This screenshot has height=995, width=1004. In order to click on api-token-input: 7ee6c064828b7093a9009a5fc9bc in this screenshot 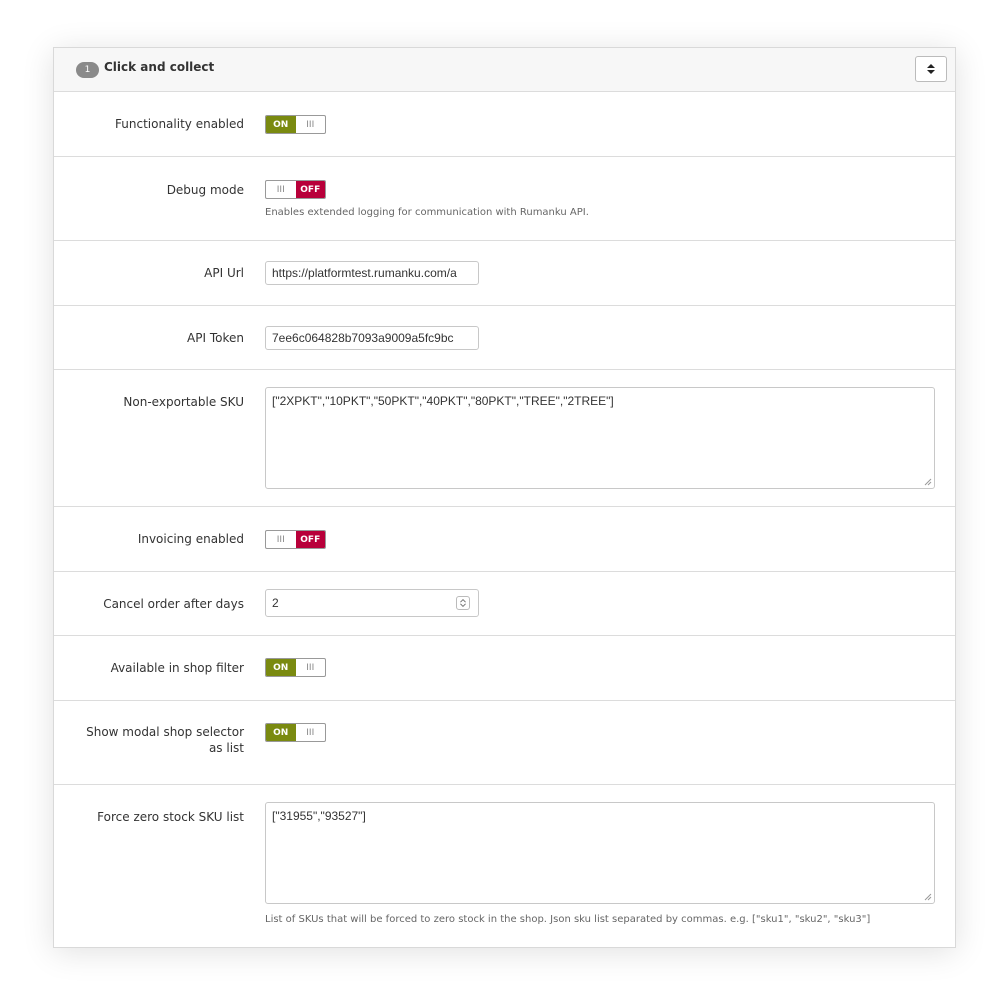, I will do `click(372, 338)`.